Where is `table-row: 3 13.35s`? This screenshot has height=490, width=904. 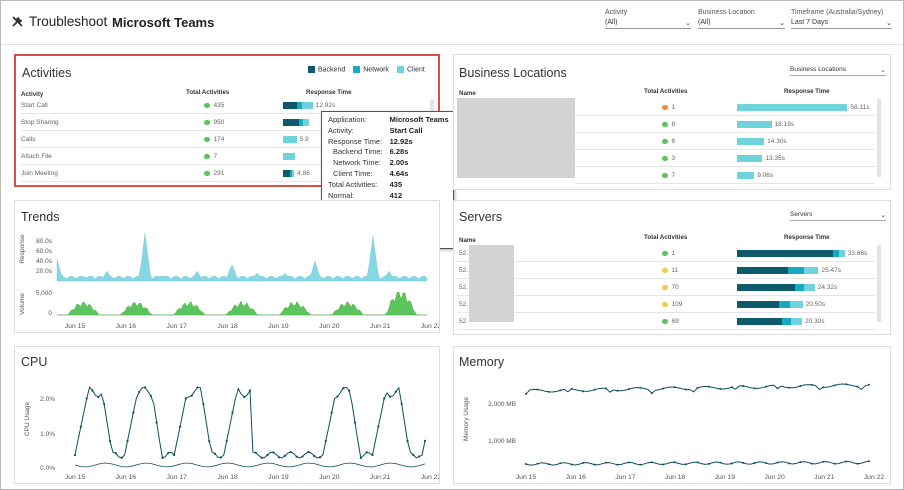 table-row: 3 13.35s is located at coordinates (725, 158).